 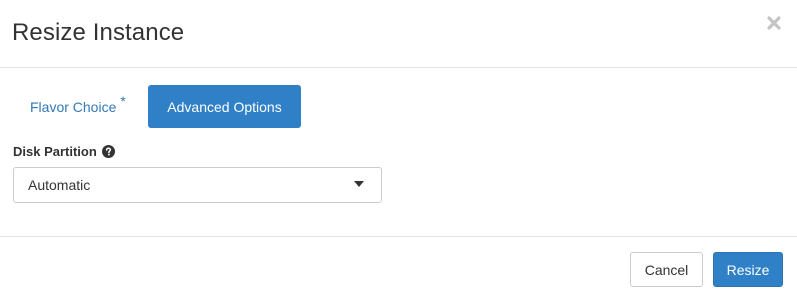 I want to click on resize-button: Resize, so click(x=748, y=269).